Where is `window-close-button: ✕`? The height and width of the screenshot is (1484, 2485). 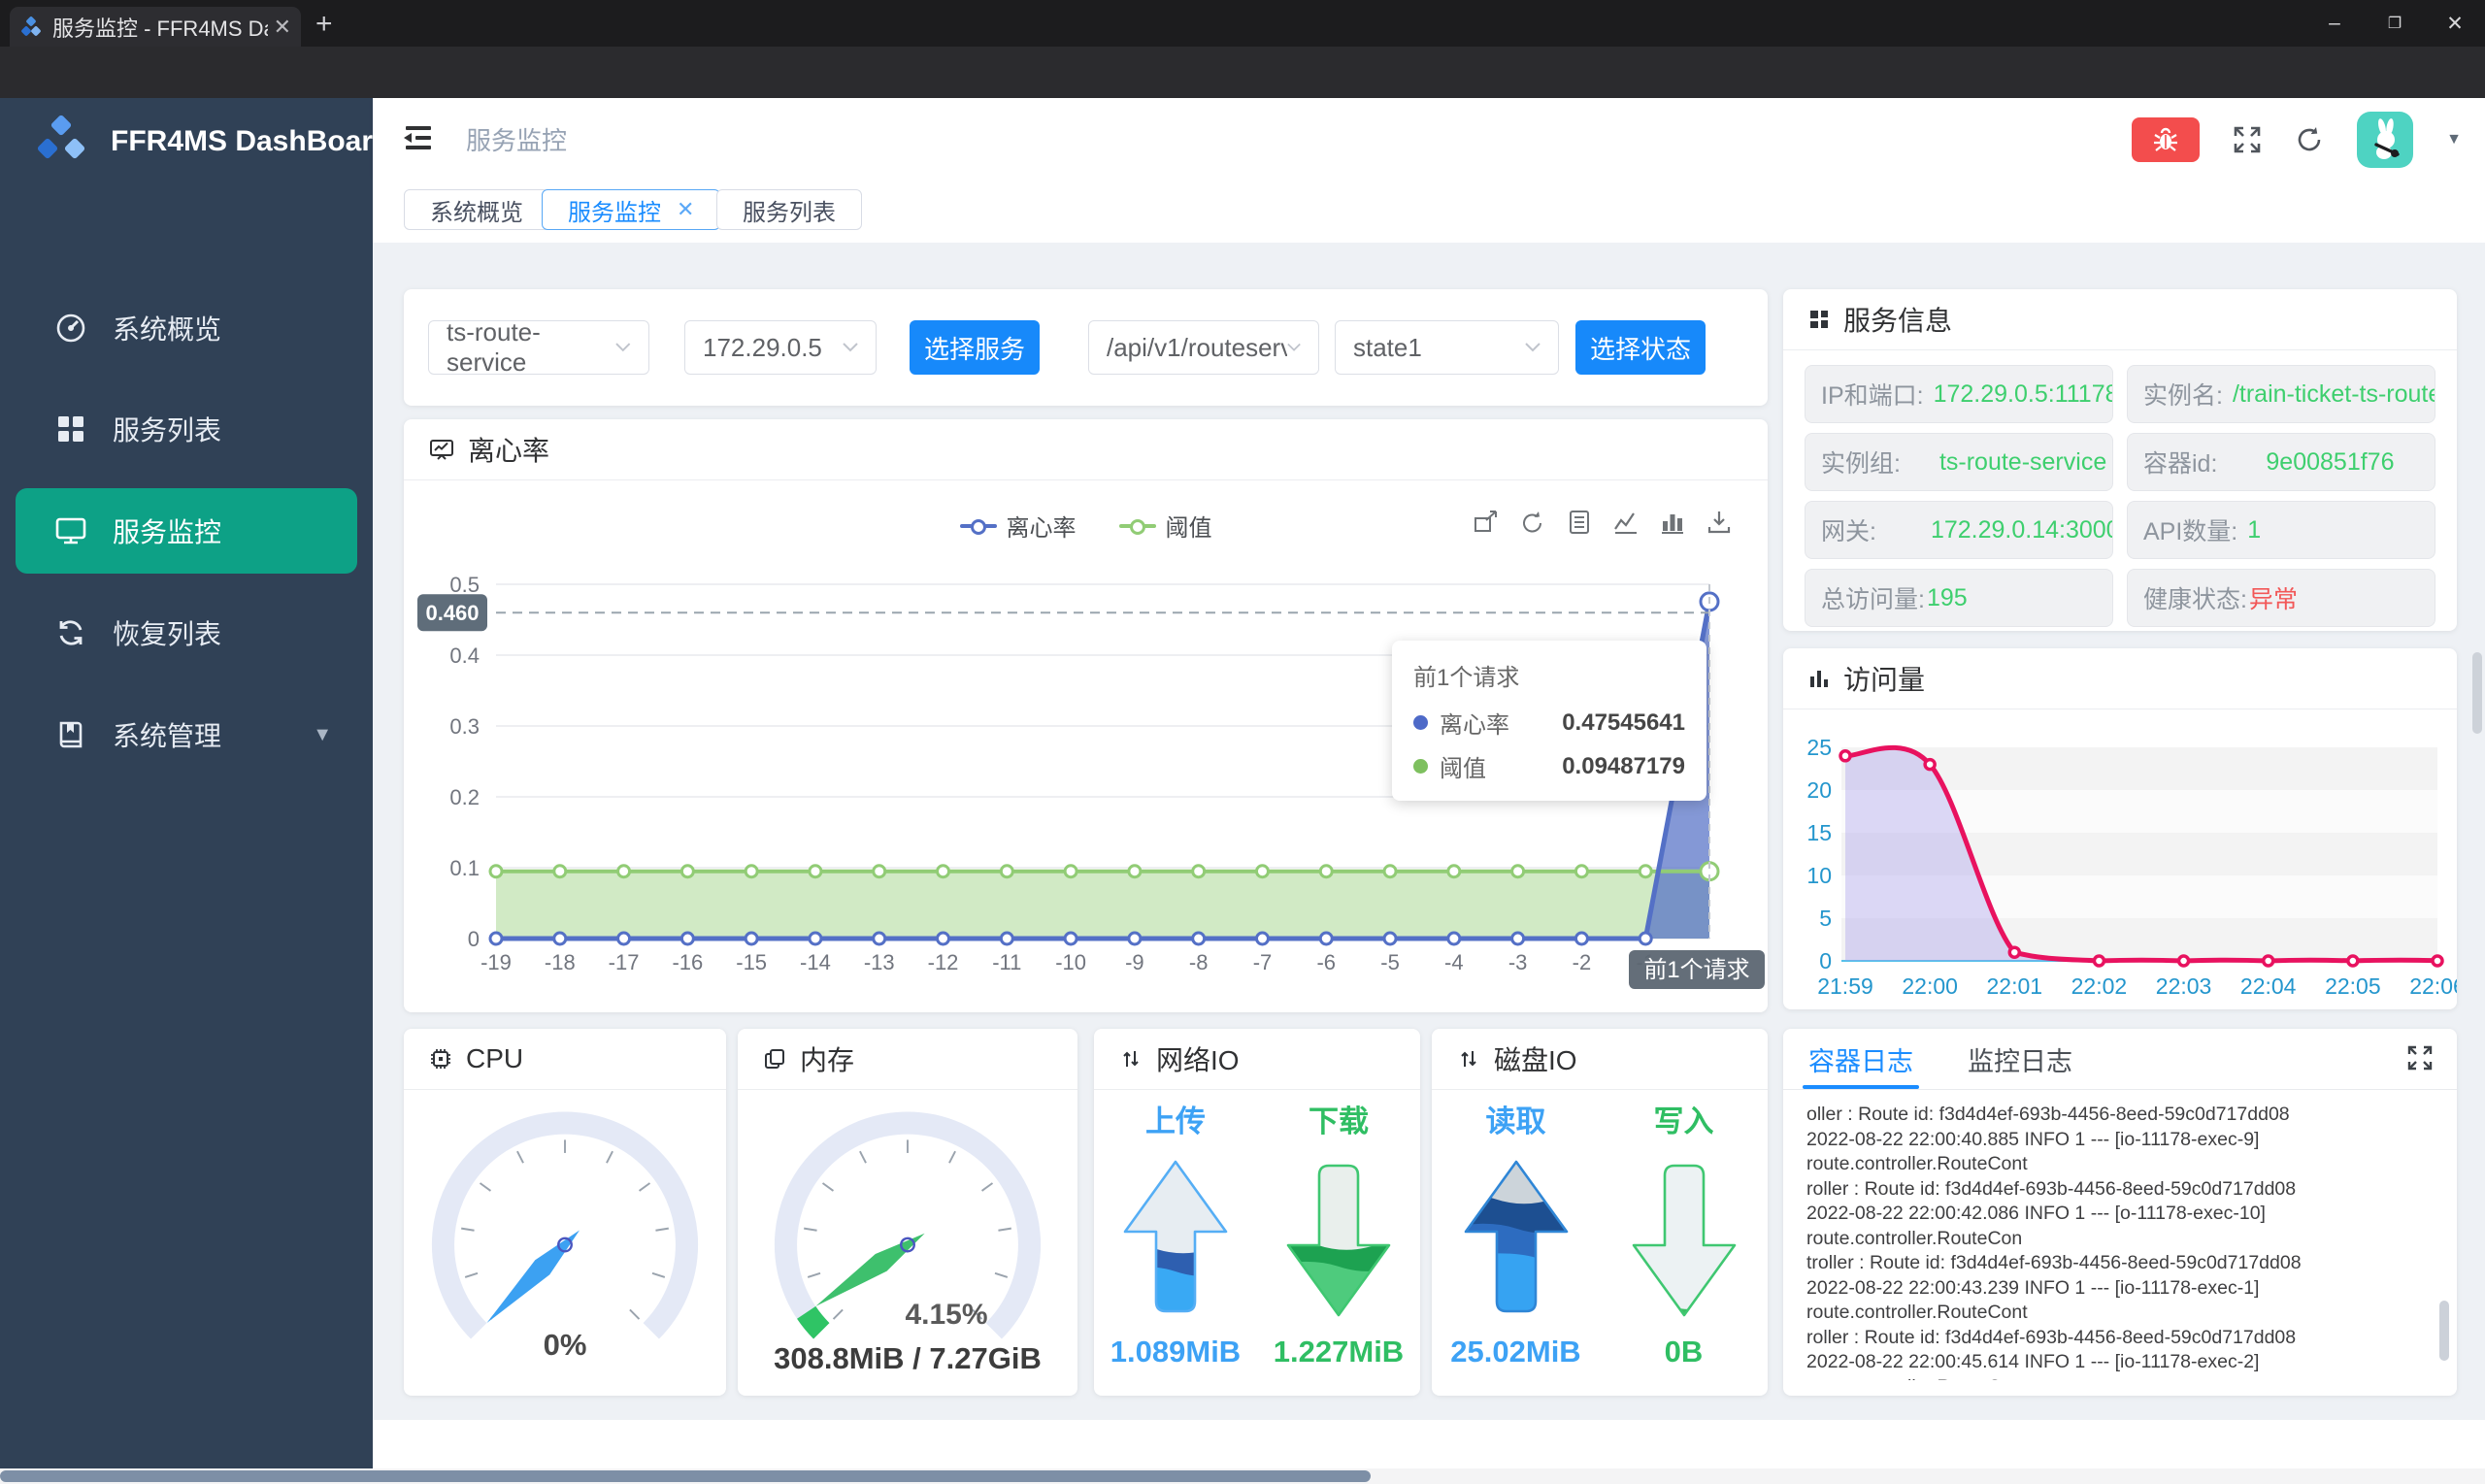
window-close-button: ✕ is located at coordinates (2455, 23).